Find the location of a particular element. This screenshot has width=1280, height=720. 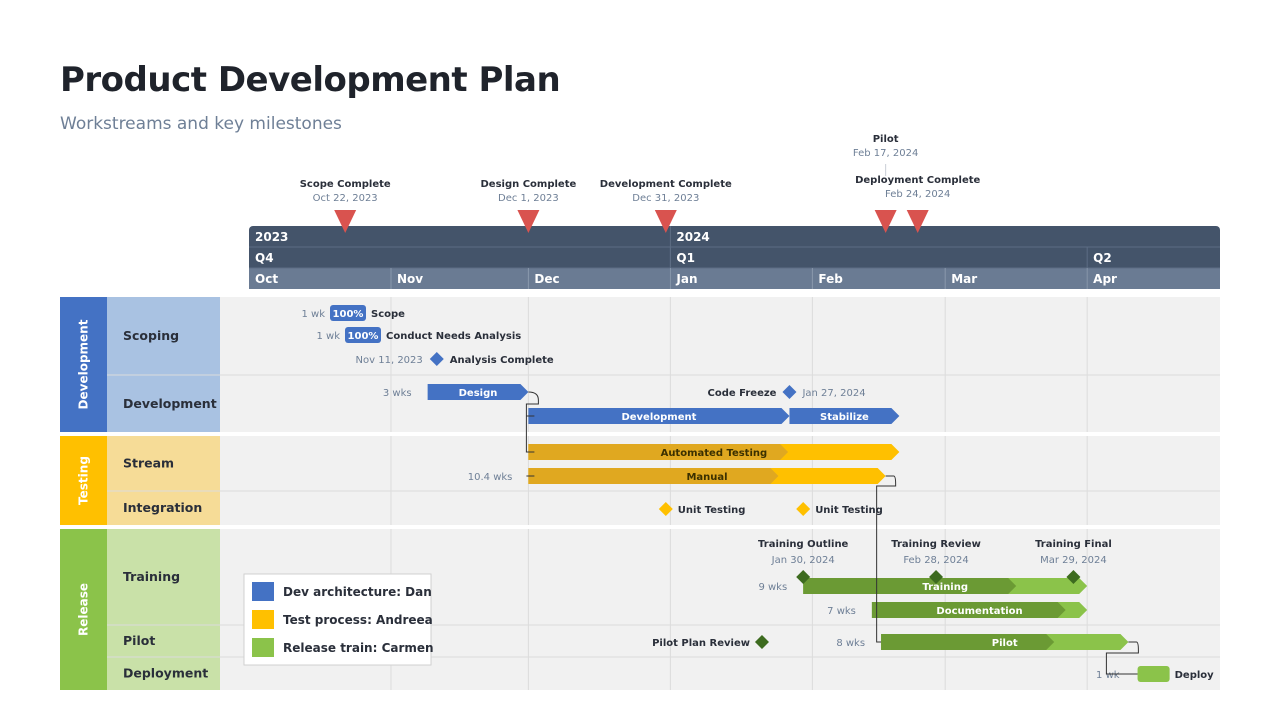

duration-label: 7 wks is located at coordinates (841, 611).